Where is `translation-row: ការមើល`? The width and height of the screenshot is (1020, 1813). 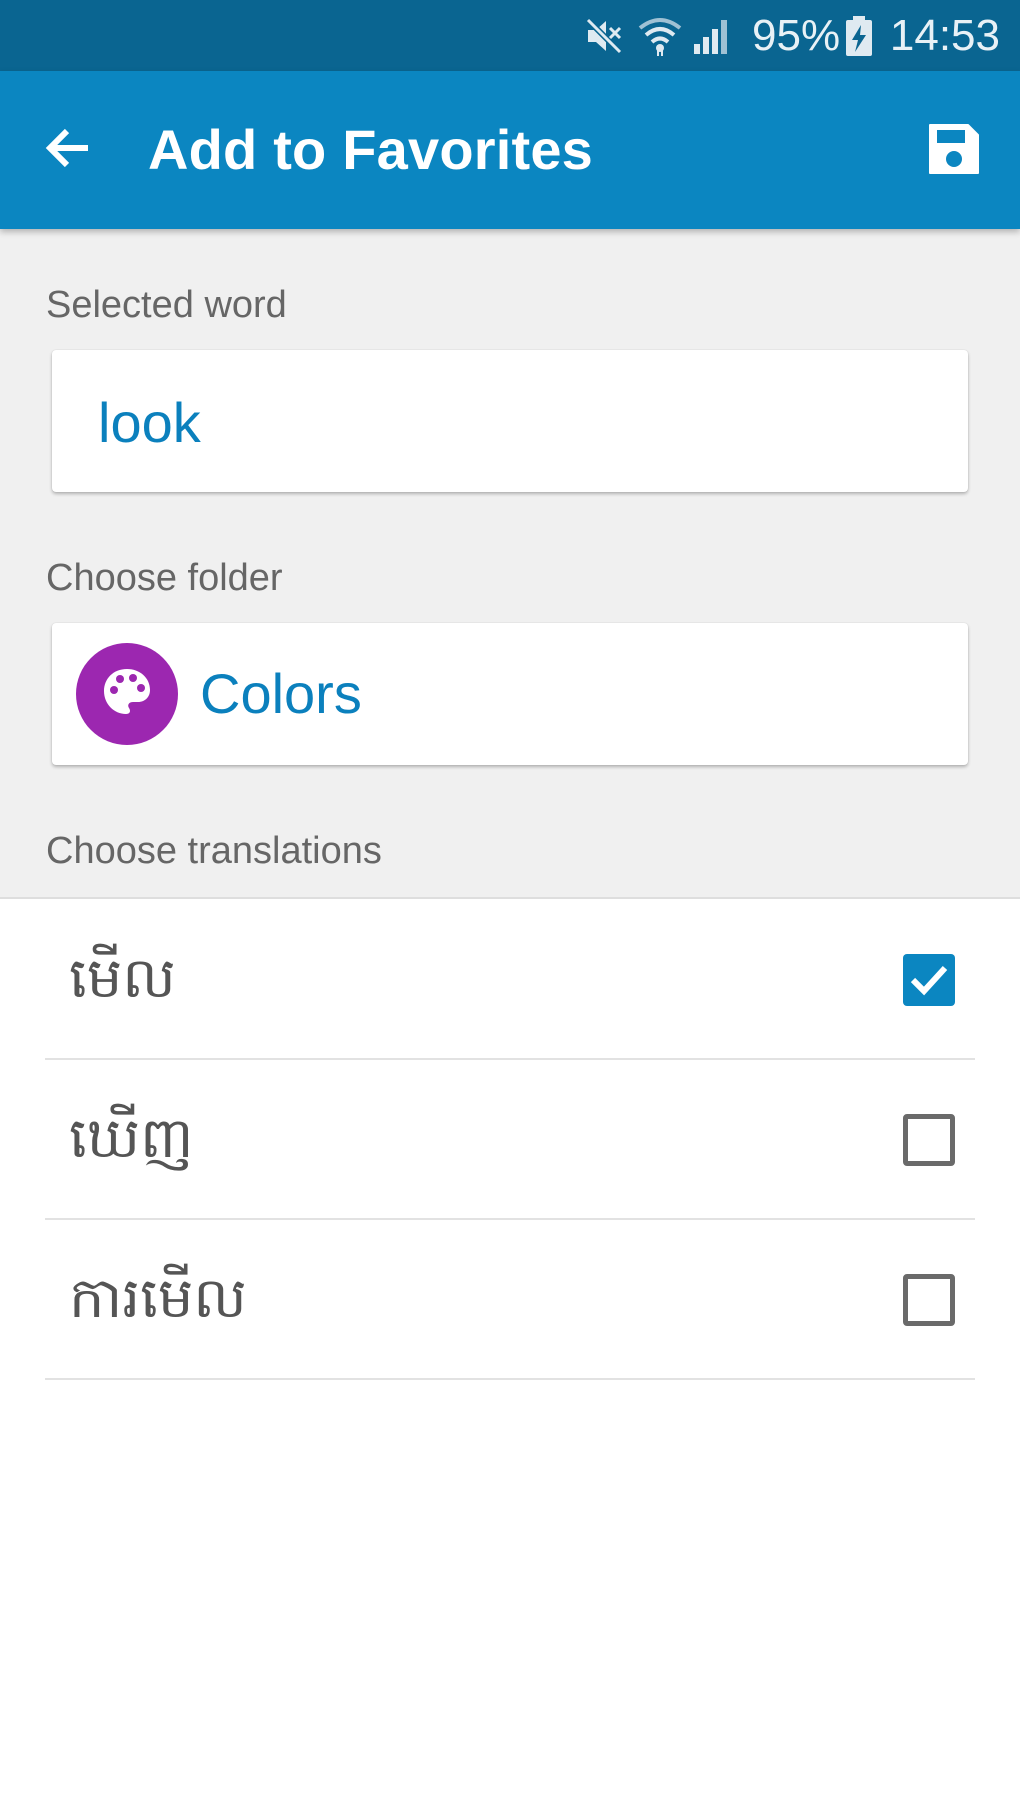
translation-row: ការមើល is located at coordinates (510, 1300).